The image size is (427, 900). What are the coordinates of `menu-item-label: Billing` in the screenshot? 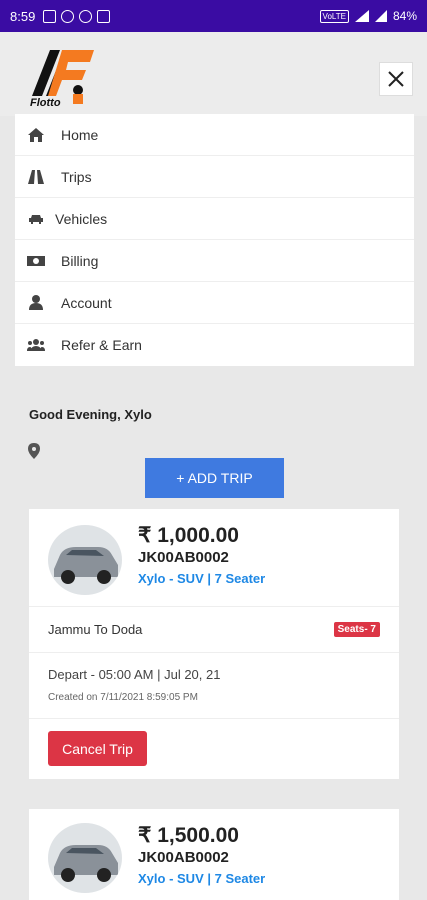 It's located at (80, 260).